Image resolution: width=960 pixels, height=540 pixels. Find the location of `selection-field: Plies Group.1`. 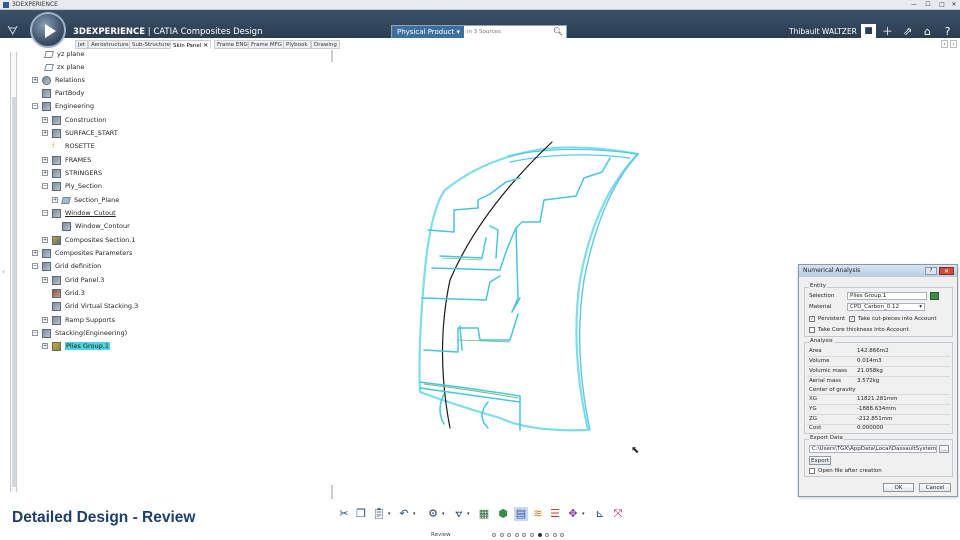

selection-field: Plies Group.1 is located at coordinates (887, 296).